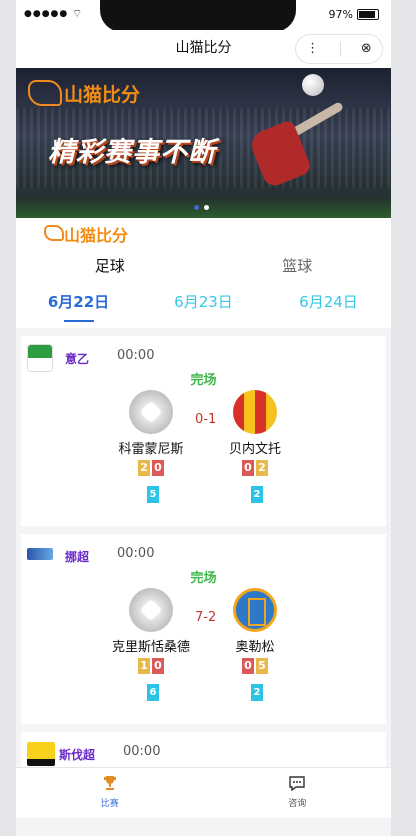  What do you see at coordinates (313, 85) in the screenshot?
I see `soccer-ball-icon` at bounding box center [313, 85].